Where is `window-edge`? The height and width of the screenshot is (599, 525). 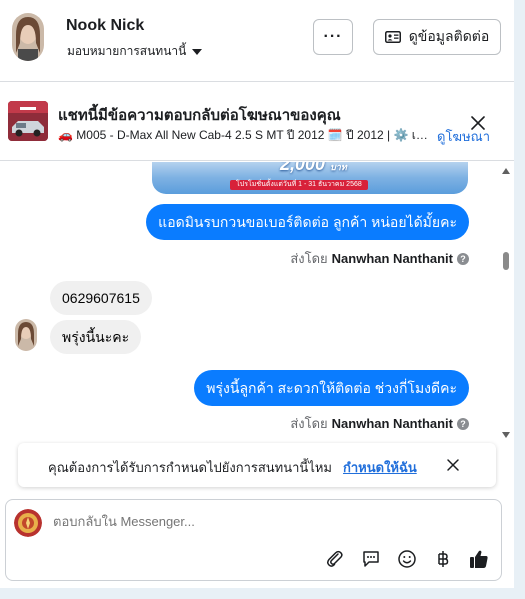
window-edge is located at coordinates (519, 299).